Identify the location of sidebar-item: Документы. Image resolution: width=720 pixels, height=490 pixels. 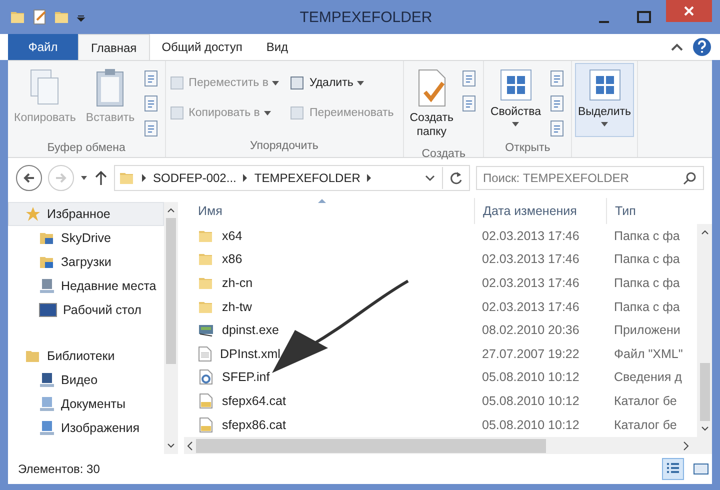
(86, 404).